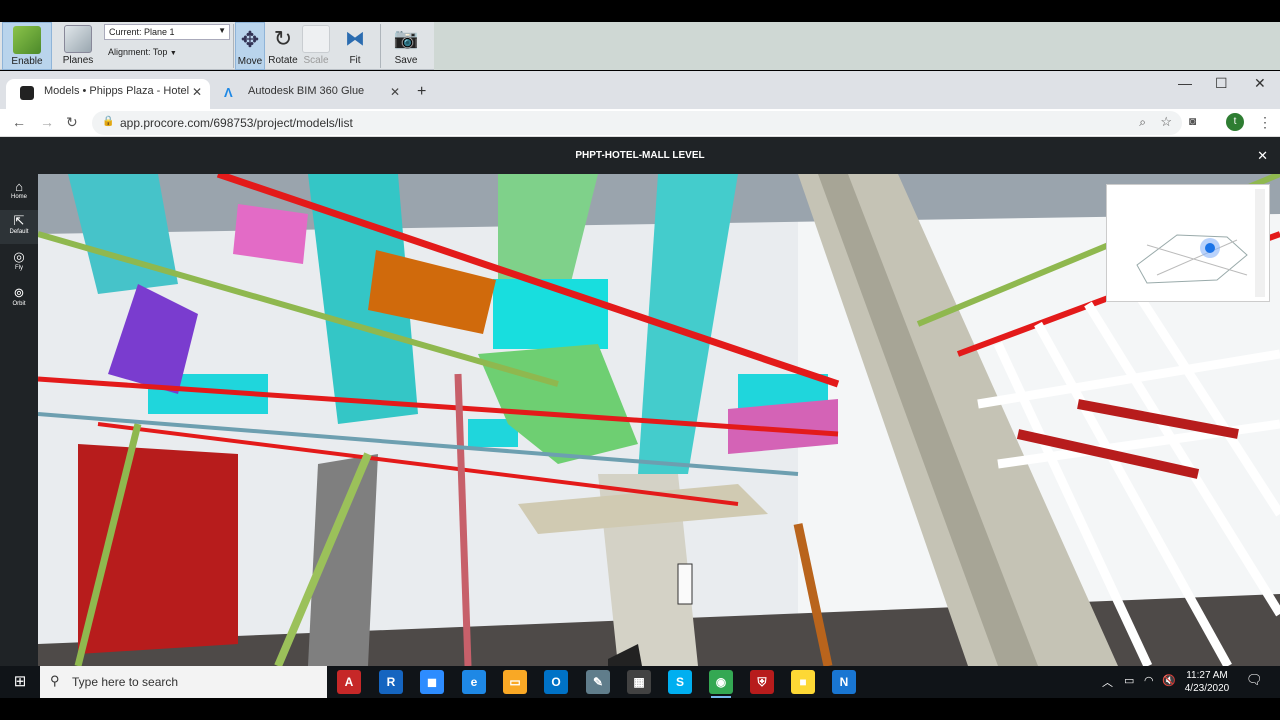 The image size is (1280, 720). What do you see at coordinates (47, 122) in the screenshot?
I see `forward-button: →` at bounding box center [47, 122].